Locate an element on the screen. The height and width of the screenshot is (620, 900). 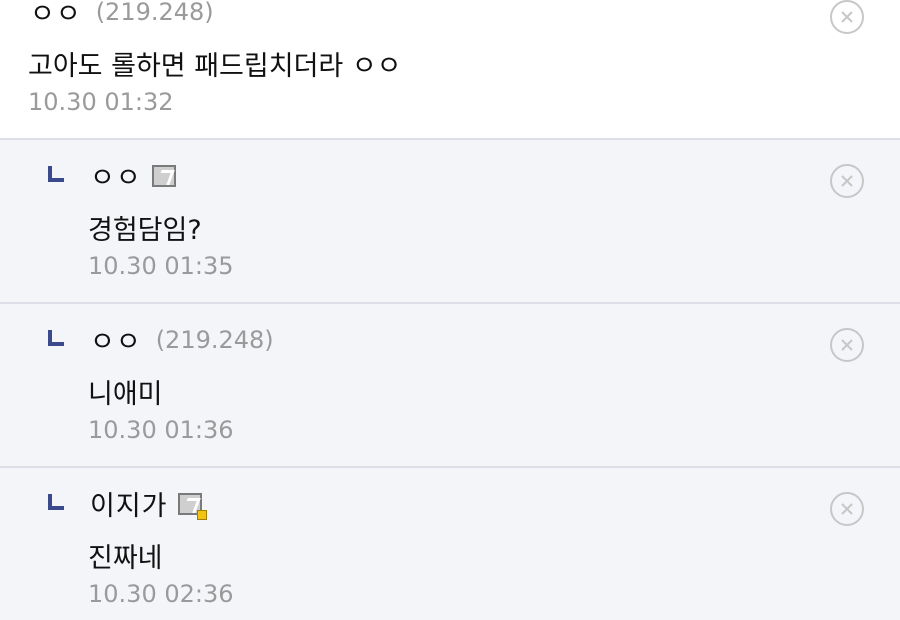
fixed-nick-dot-icon is located at coordinates (201, 514).